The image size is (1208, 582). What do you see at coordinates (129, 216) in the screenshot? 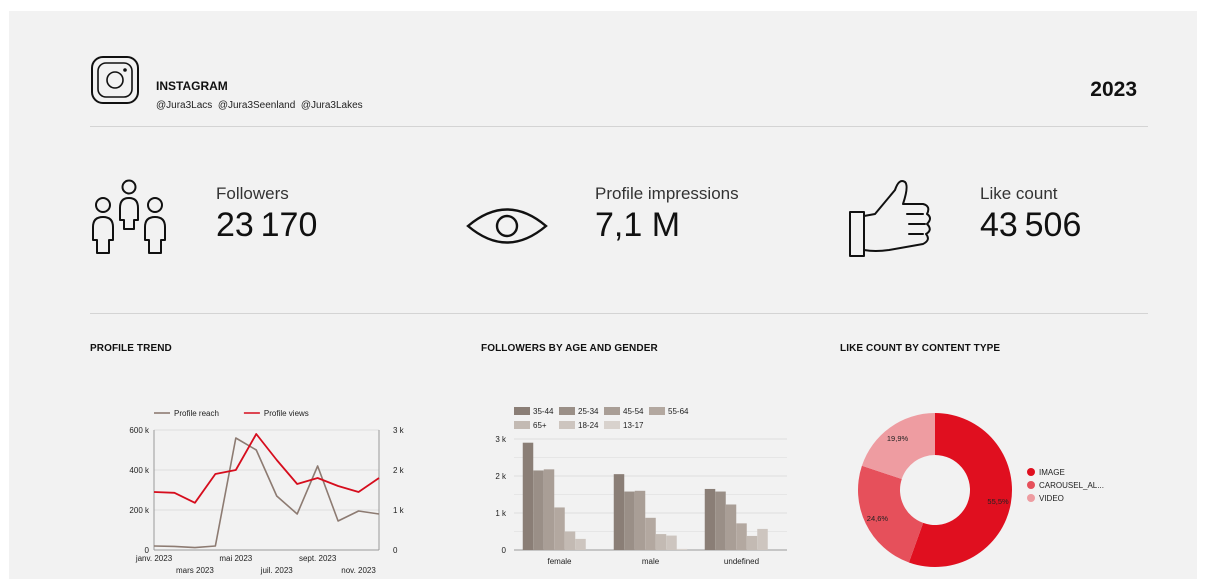
I see `people-icon` at bounding box center [129, 216].